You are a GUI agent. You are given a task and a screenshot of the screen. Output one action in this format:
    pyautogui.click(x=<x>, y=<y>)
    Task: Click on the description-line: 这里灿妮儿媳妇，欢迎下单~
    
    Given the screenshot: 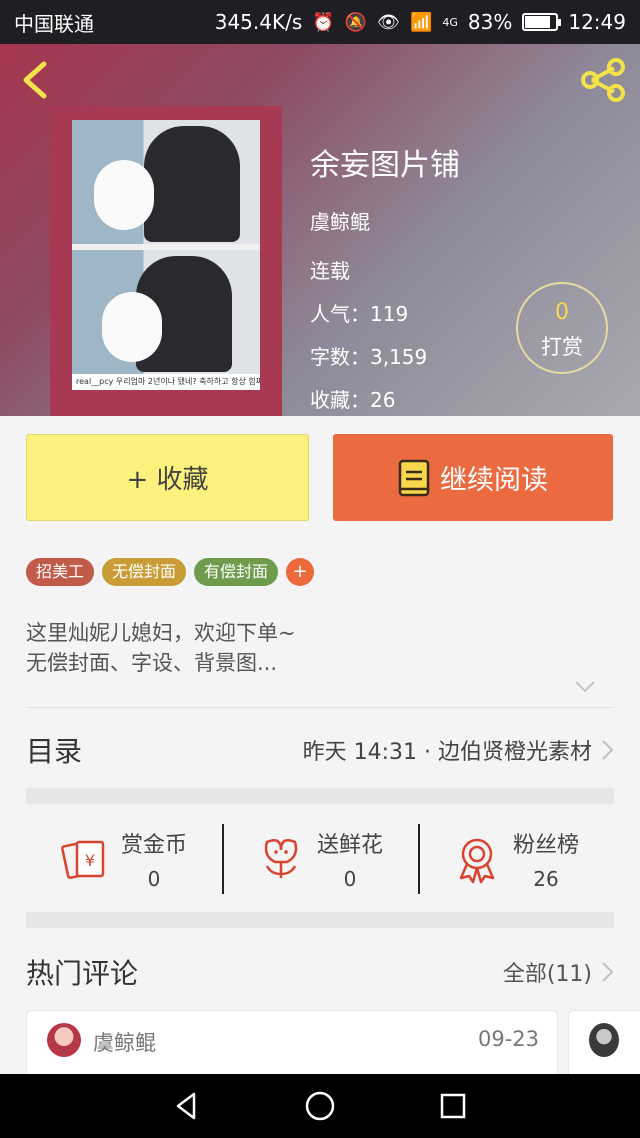 What is the action you would take?
    pyautogui.click(x=161, y=633)
    